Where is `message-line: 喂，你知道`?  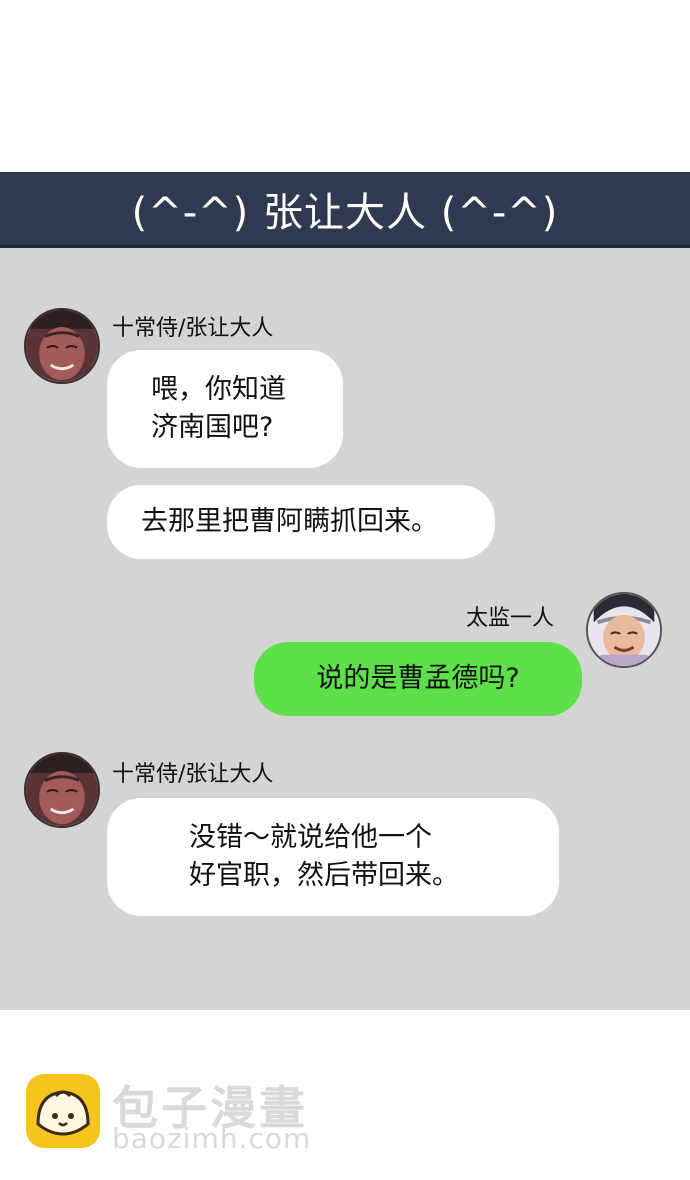 message-line: 喂，你知道 is located at coordinates (218, 389).